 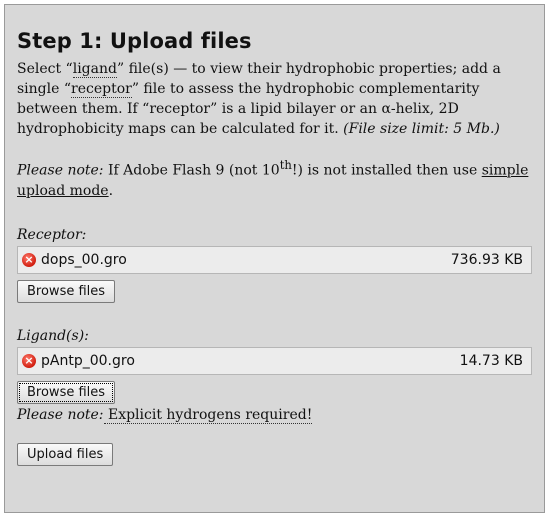 What do you see at coordinates (491, 360) in the screenshot?
I see `ligand-file-size: 14.73 KB` at bounding box center [491, 360].